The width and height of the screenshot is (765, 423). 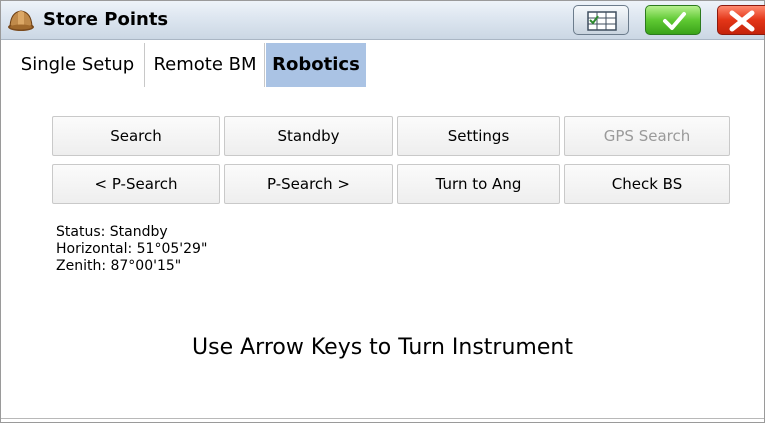 I want to click on table-view-button, so click(x=601, y=20).